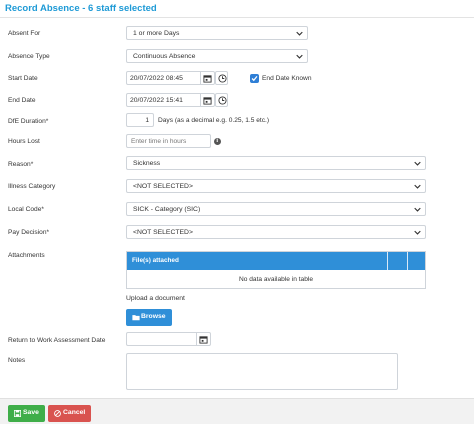 This screenshot has height=424, width=474. What do you see at coordinates (57, 340) in the screenshot?
I see `rtw-date-label: Return to Work Assessment Date` at bounding box center [57, 340].